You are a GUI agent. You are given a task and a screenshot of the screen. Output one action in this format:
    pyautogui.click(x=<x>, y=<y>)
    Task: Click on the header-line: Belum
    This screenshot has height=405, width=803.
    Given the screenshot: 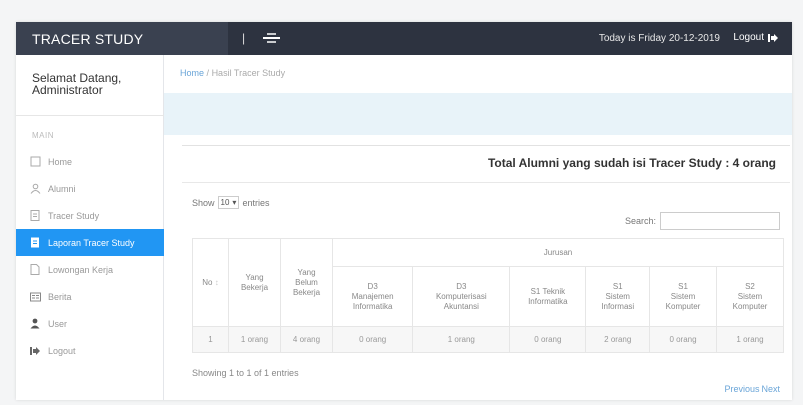 What is the action you would take?
    pyautogui.click(x=306, y=282)
    